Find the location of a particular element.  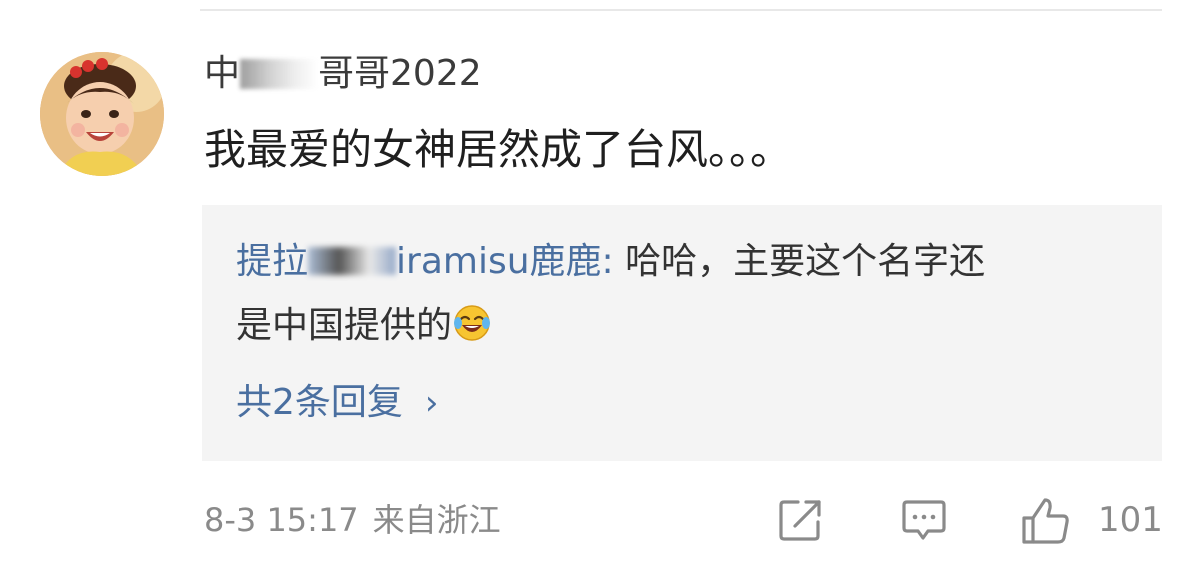

comment-timestamp: 8-3 15:17 is located at coordinates (281, 520).